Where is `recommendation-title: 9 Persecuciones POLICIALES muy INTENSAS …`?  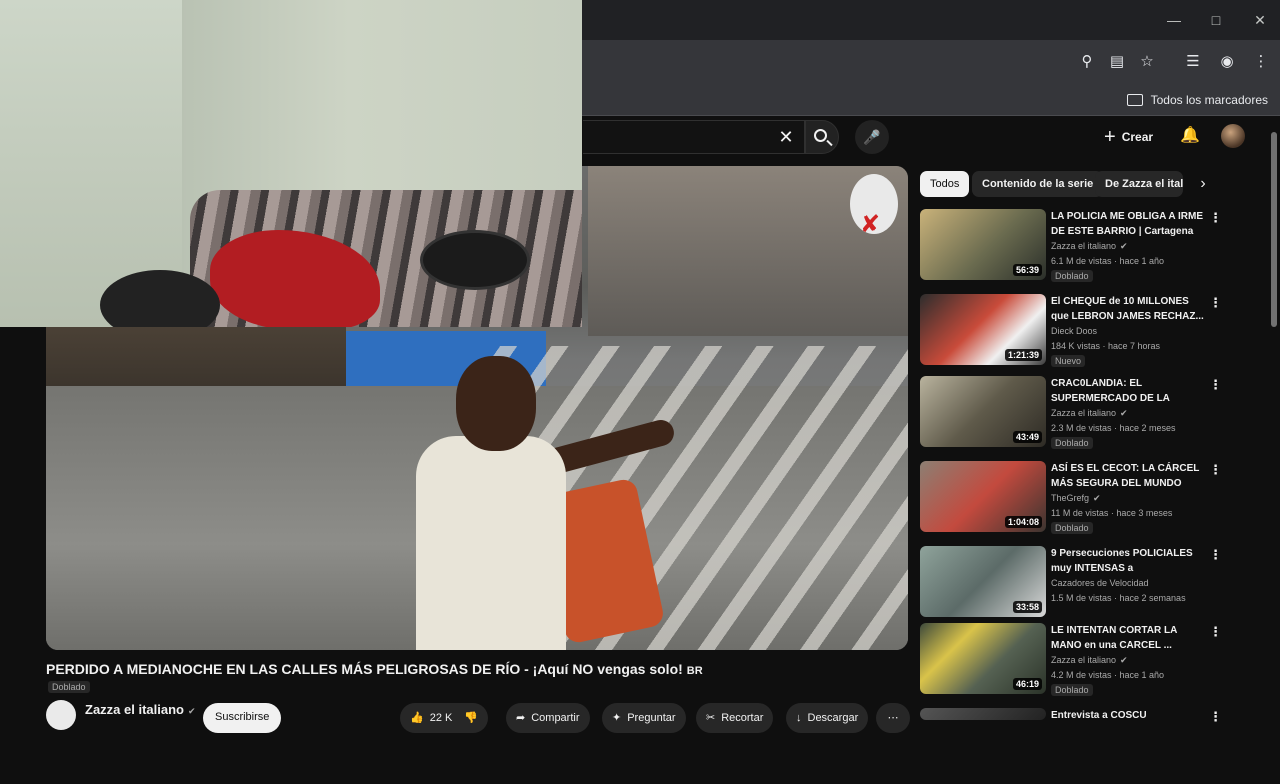
recommendation-title: 9 Persecuciones POLICIALES muy INTENSAS … is located at coordinates (1128, 561).